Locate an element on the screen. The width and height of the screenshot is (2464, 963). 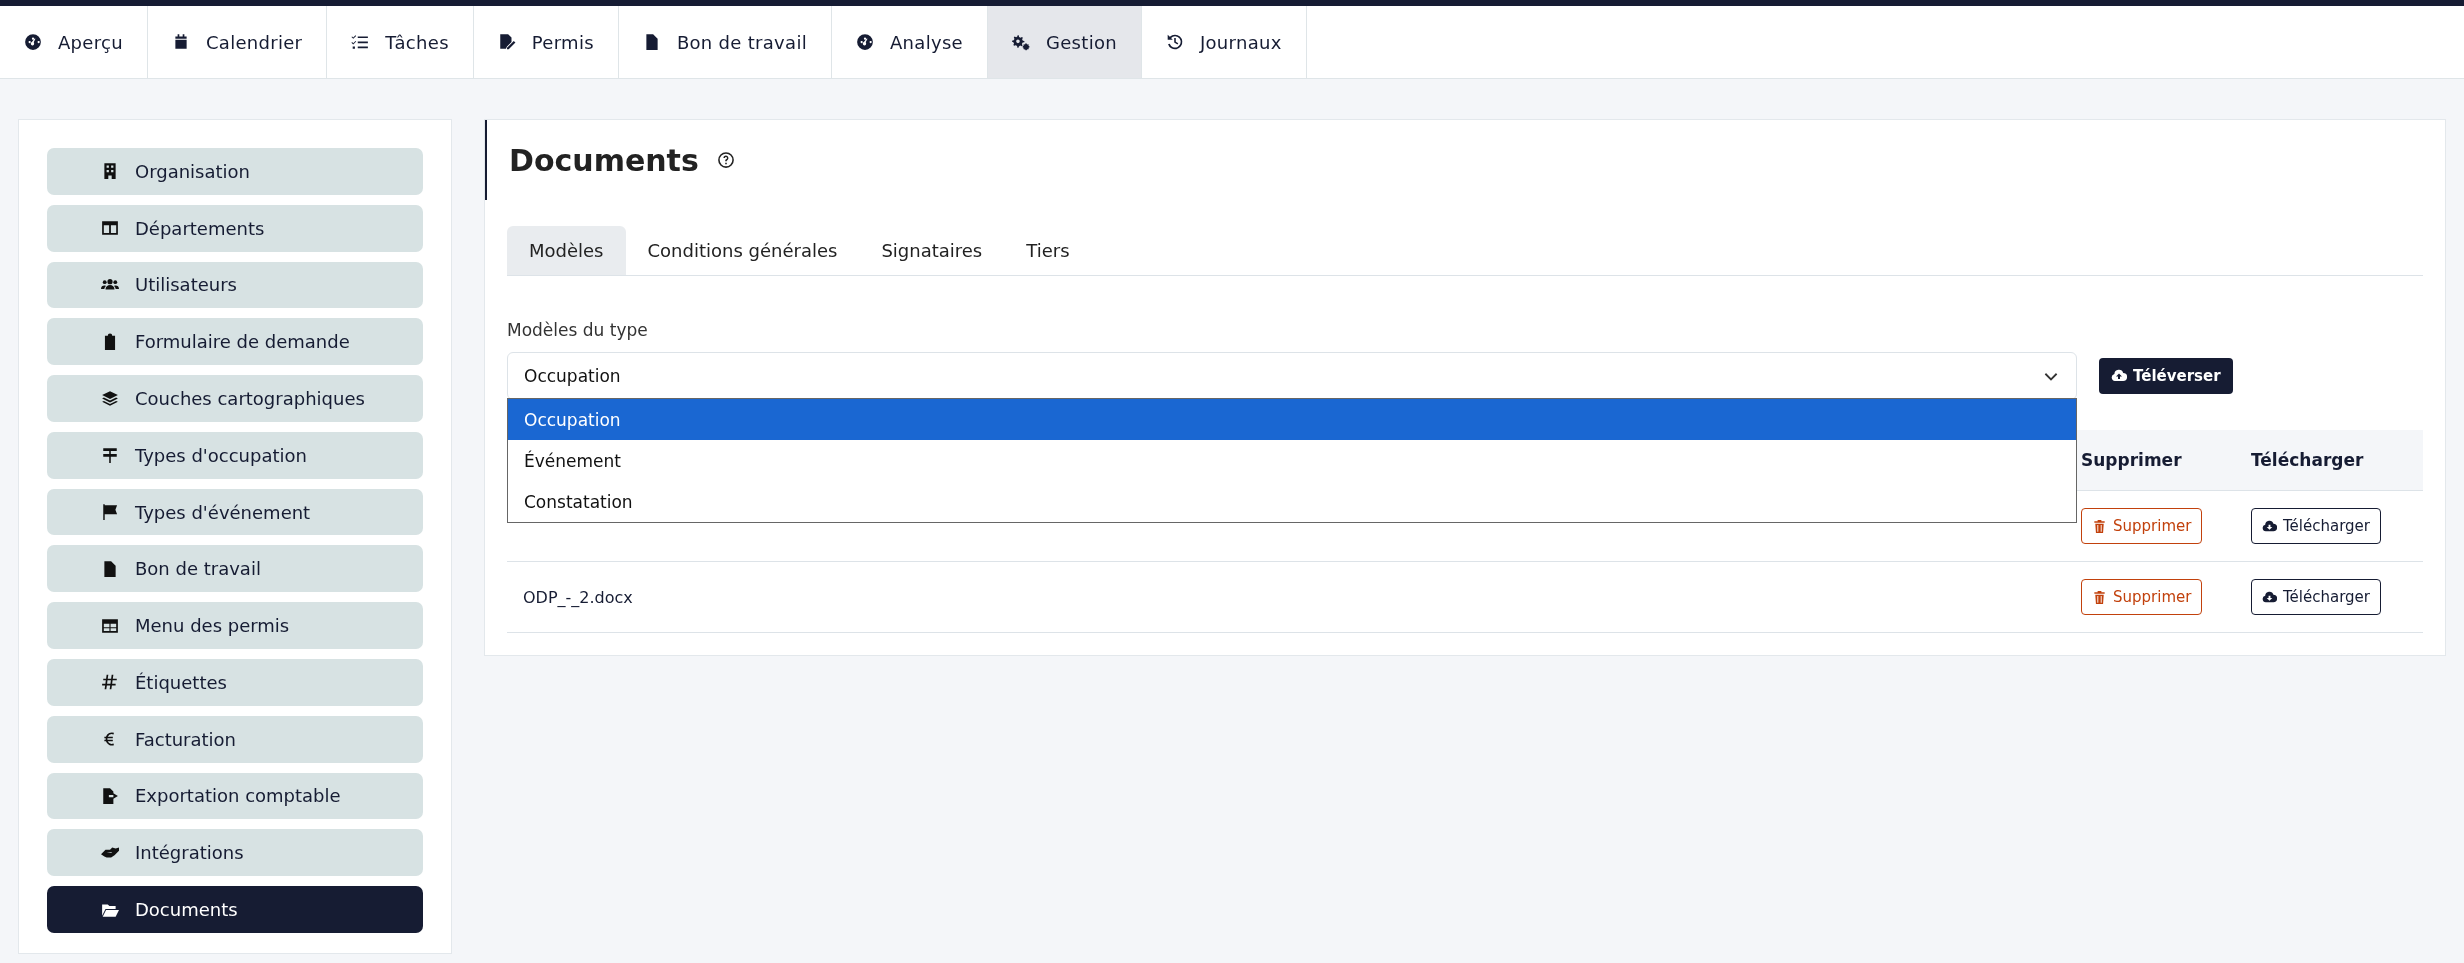
tab: Tiers is located at coordinates (1048, 250).